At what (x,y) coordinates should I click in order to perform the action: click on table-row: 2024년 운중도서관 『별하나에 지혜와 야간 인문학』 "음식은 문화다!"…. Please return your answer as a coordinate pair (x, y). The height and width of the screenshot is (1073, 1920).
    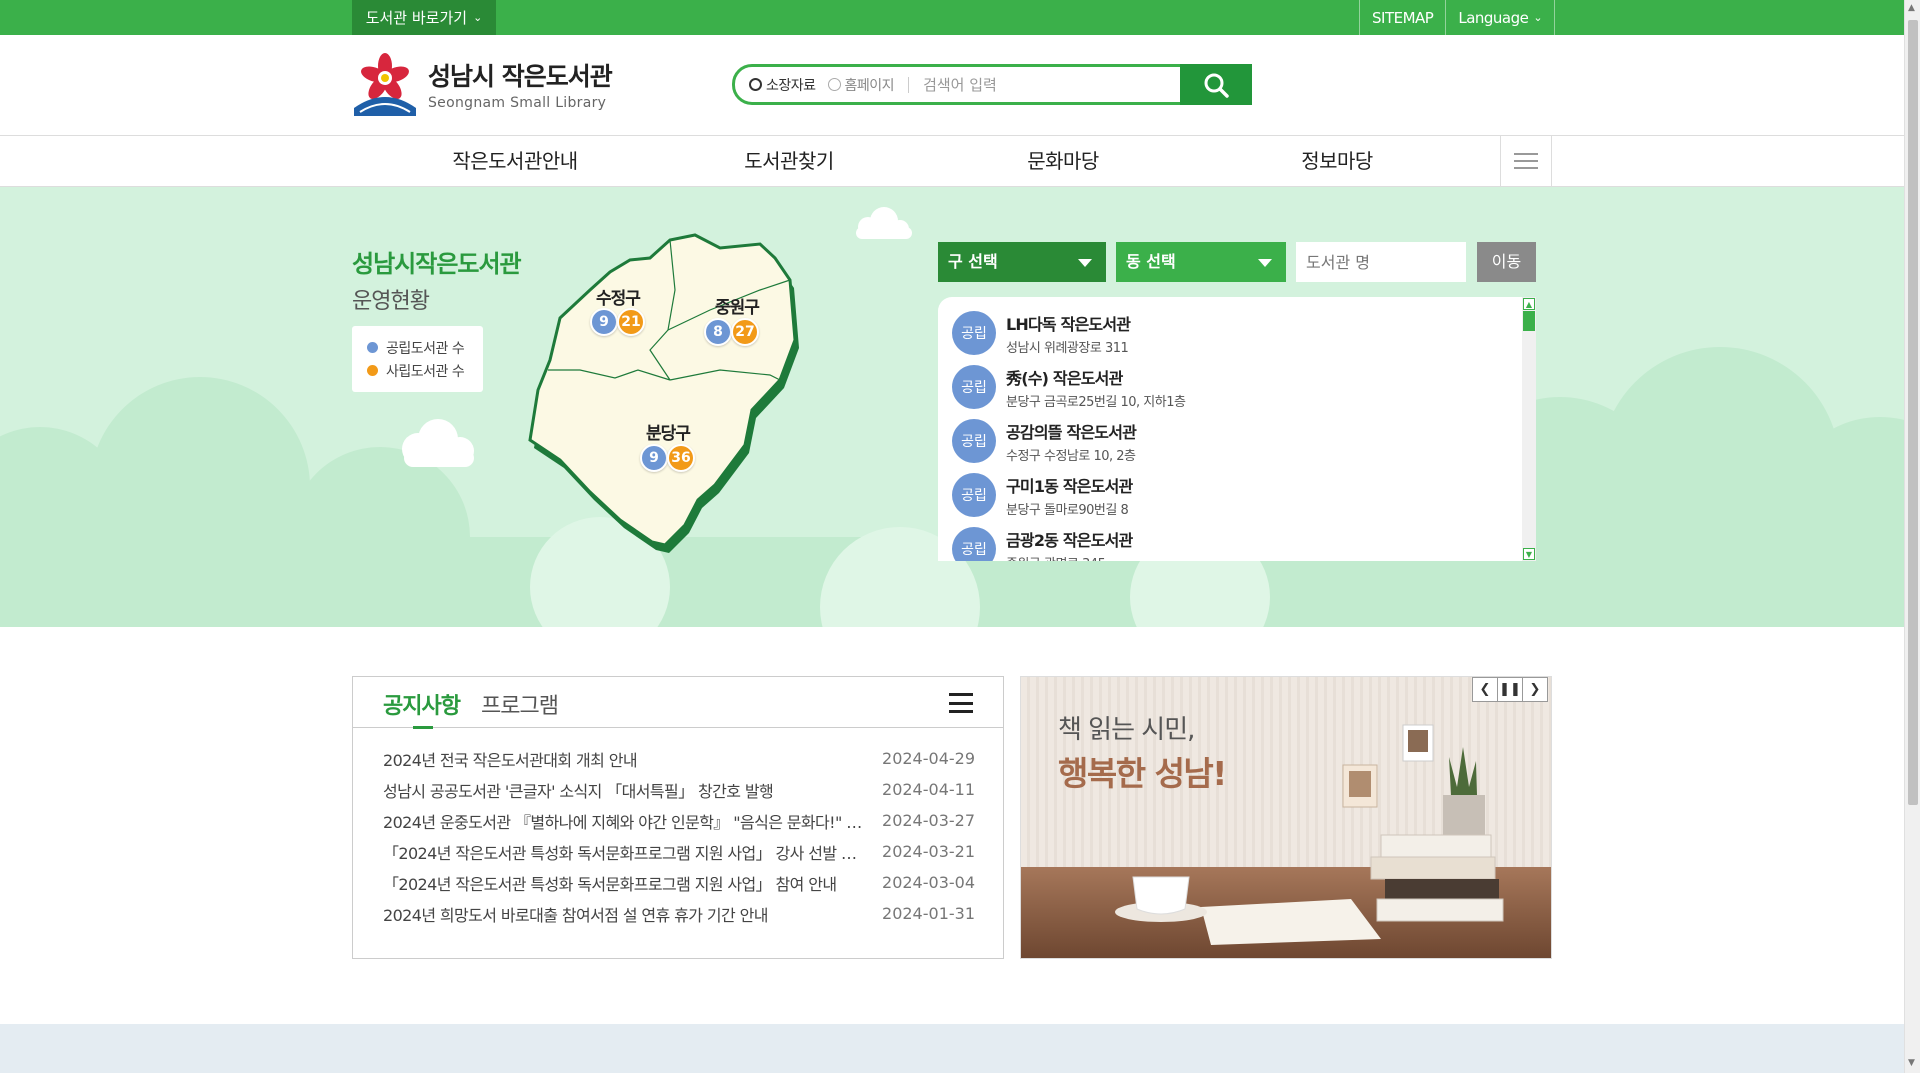
    Looking at the image, I should click on (679, 820).